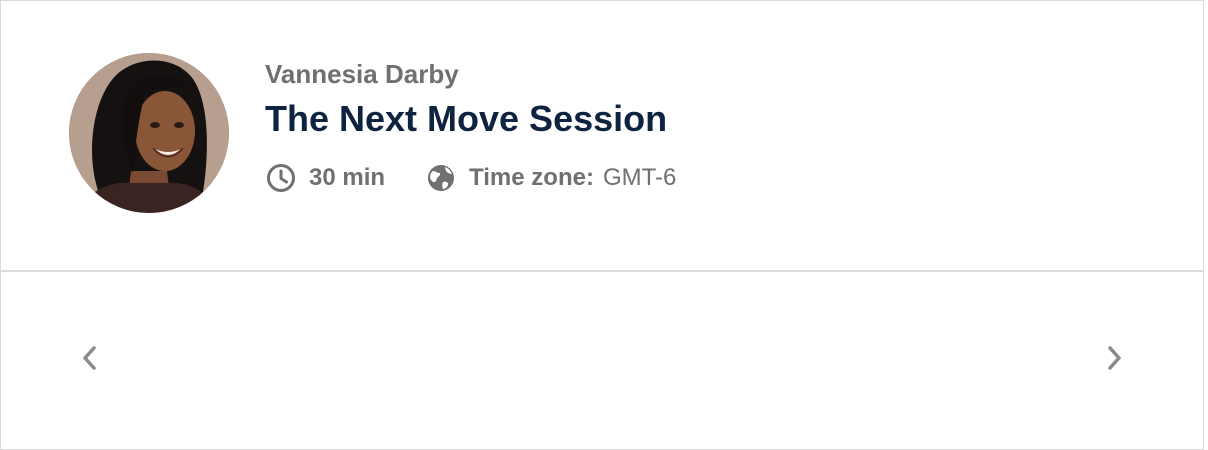 The height and width of the screenshot is (450, 1208). Describe the element at coordinates (531, 177) in the screenshot. I see `timezone-label: Time zone:` at that location.